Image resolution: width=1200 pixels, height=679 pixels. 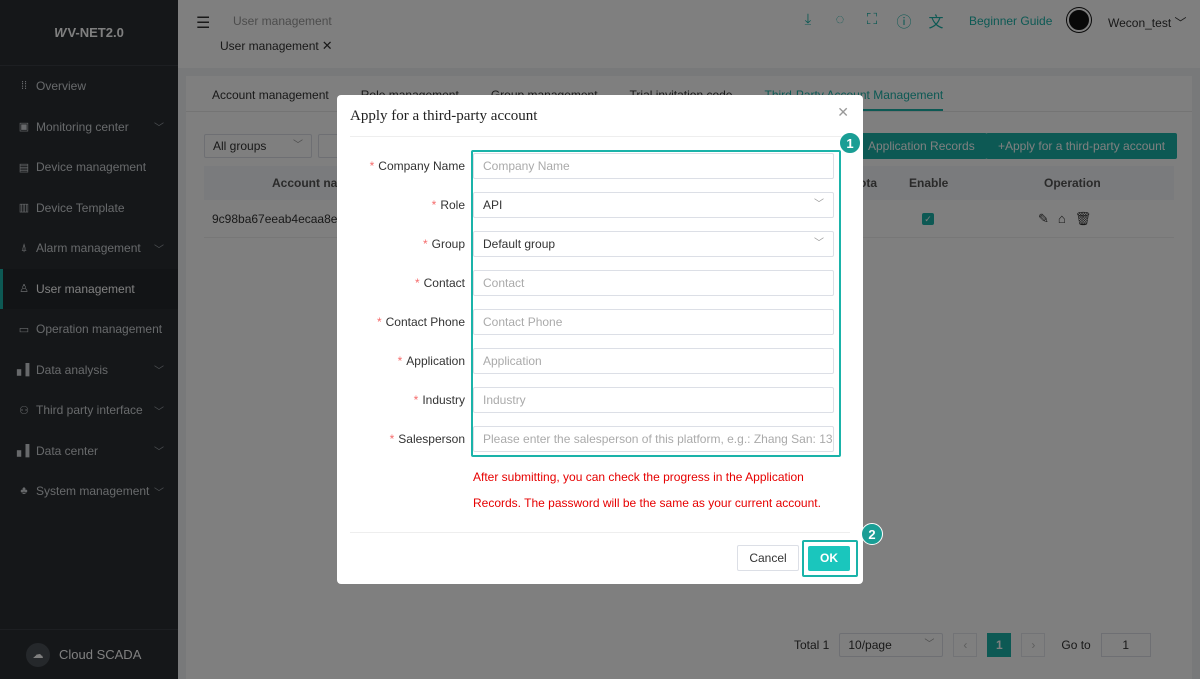 What do you see at coordinates (653, 283) in the screenshot?
I see `contact-input: Contact` at bounding box center [653, 283].